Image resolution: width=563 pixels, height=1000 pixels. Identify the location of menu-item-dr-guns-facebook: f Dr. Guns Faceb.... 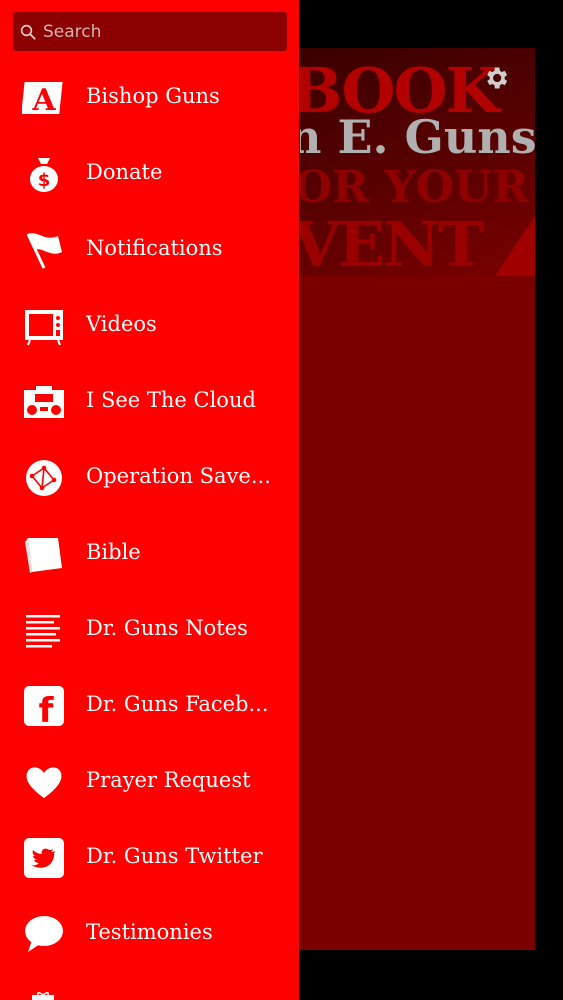
(149, 706).